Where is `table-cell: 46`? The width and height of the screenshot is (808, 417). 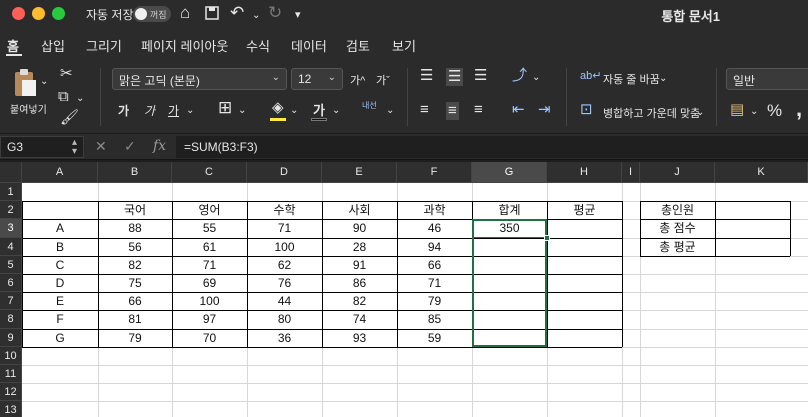 table-cell: 46 is located at coordinates (434, 228).